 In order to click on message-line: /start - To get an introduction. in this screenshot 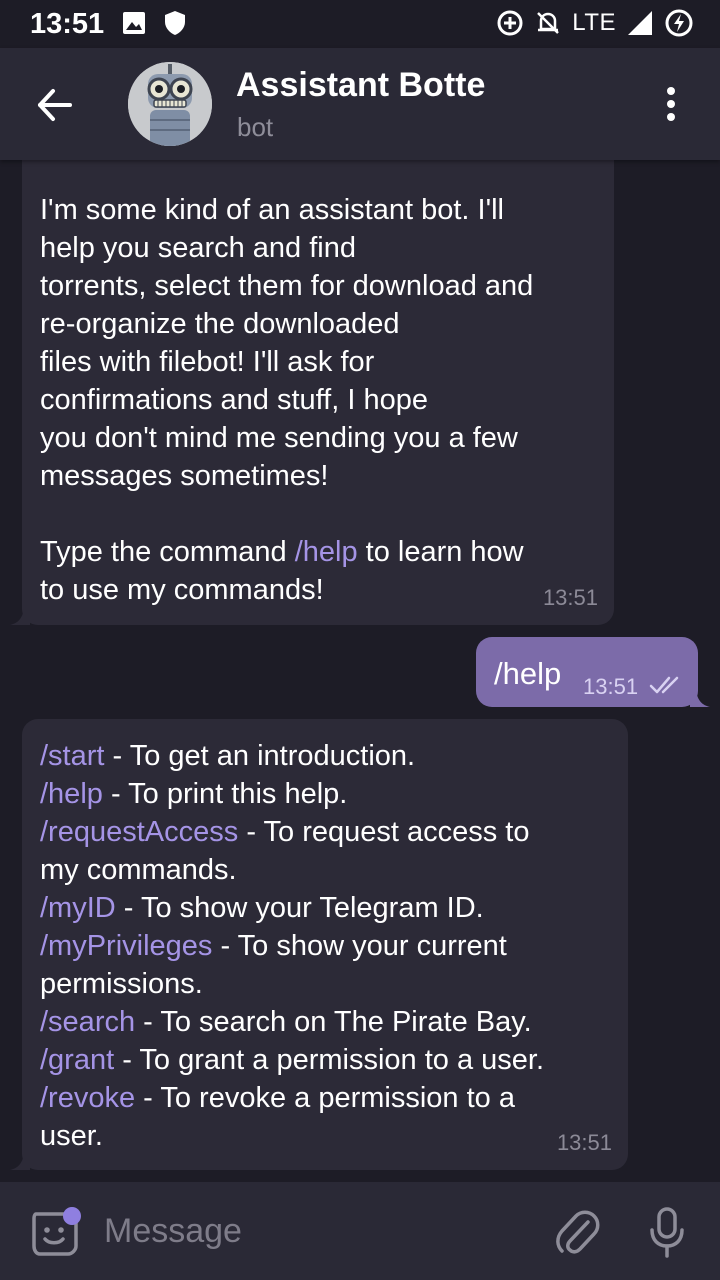, I will do `click(228, 756)`.